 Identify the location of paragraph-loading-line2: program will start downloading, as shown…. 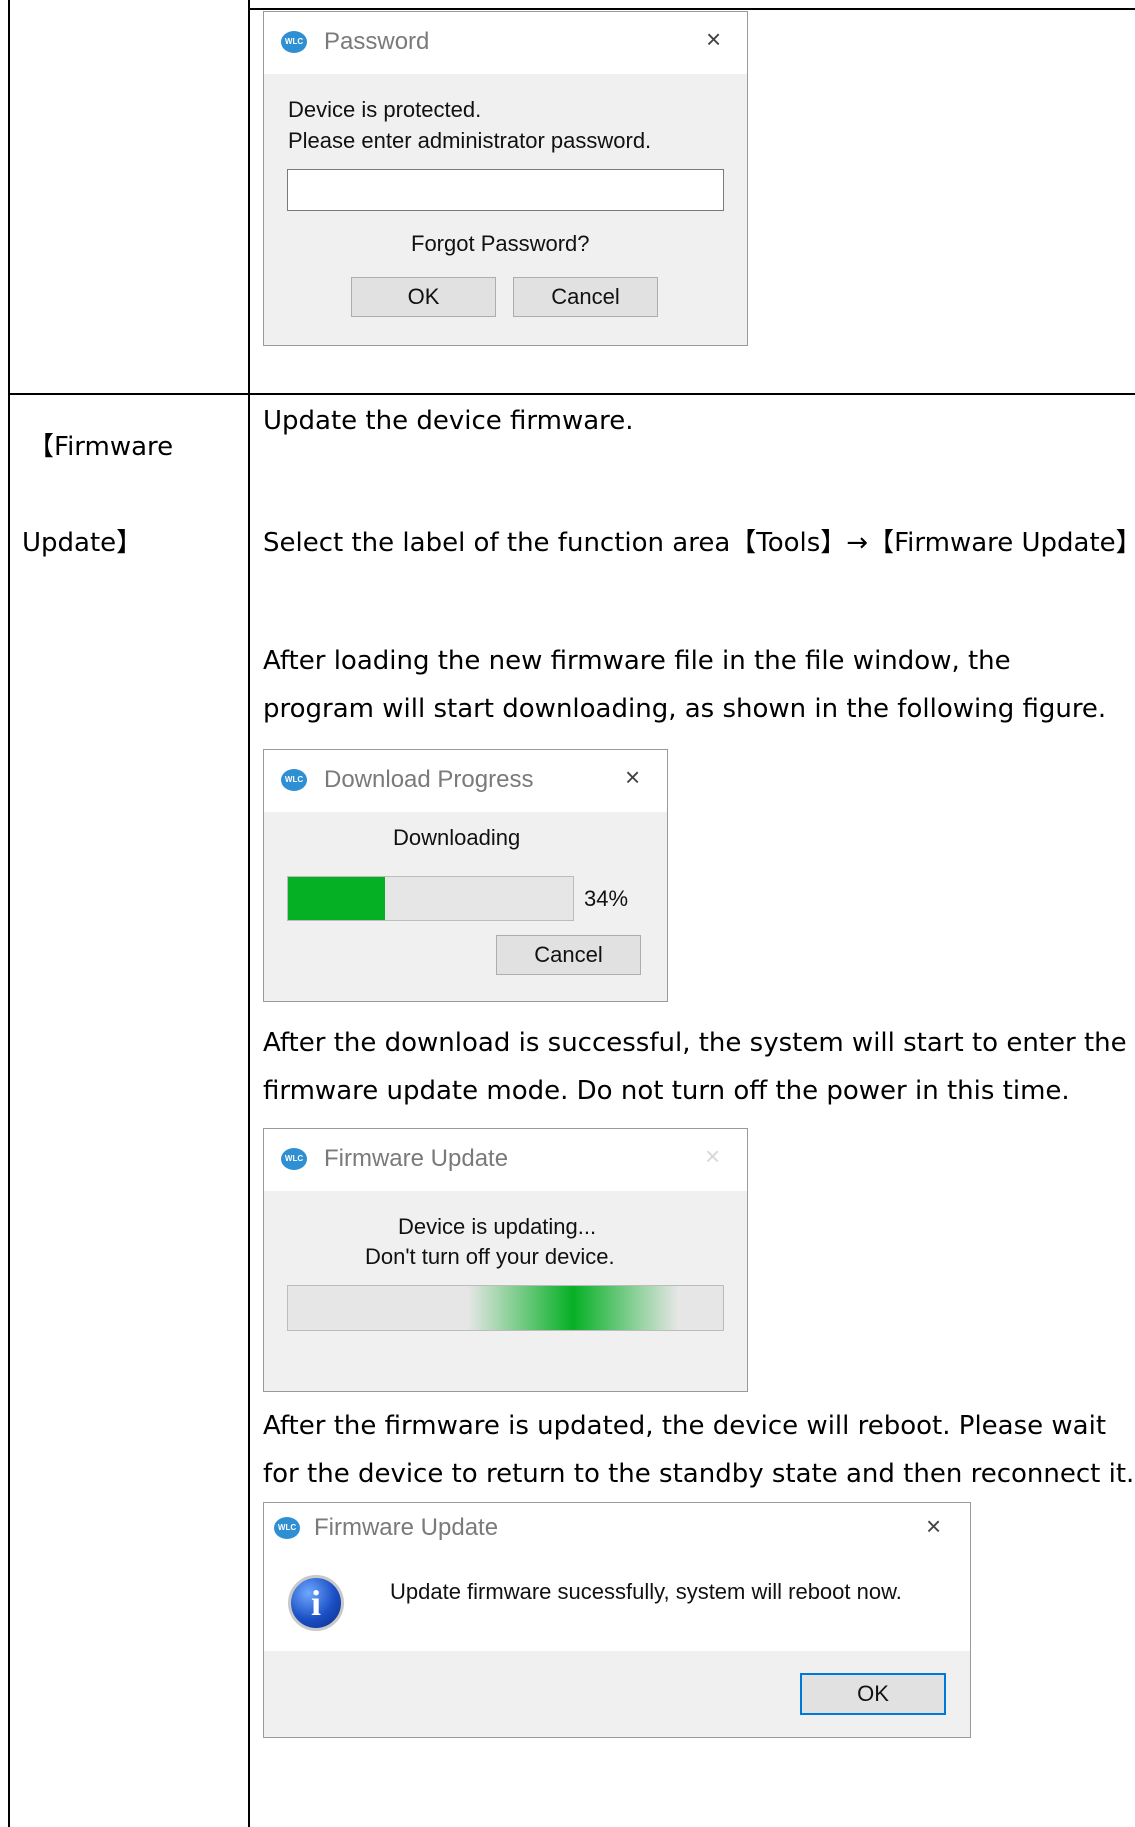
(685, 709).